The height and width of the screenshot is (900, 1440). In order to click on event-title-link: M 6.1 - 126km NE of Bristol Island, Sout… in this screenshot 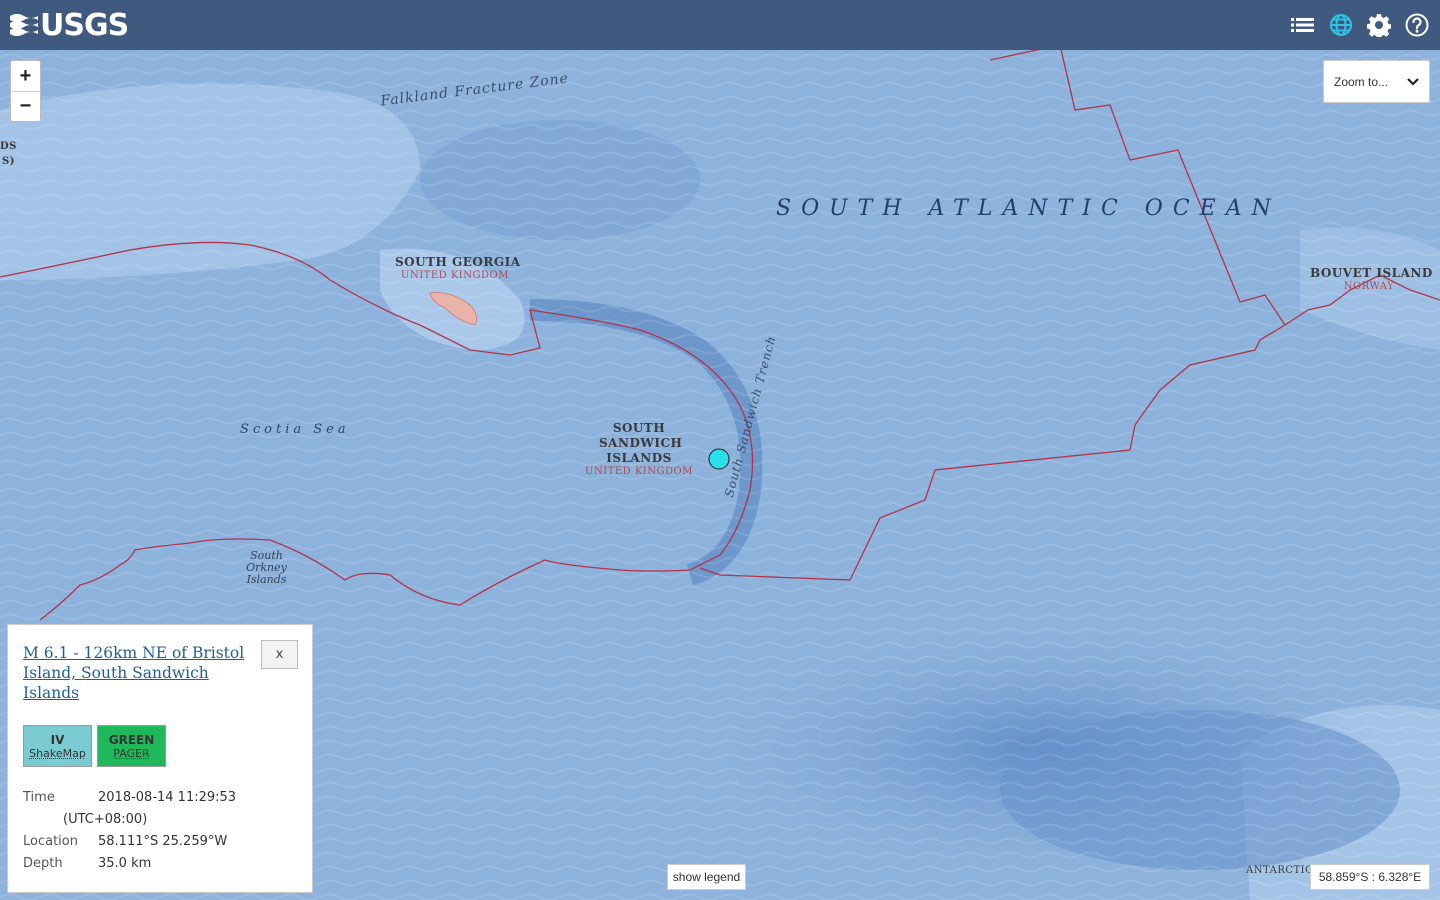, I will do `click(135, 673)`.